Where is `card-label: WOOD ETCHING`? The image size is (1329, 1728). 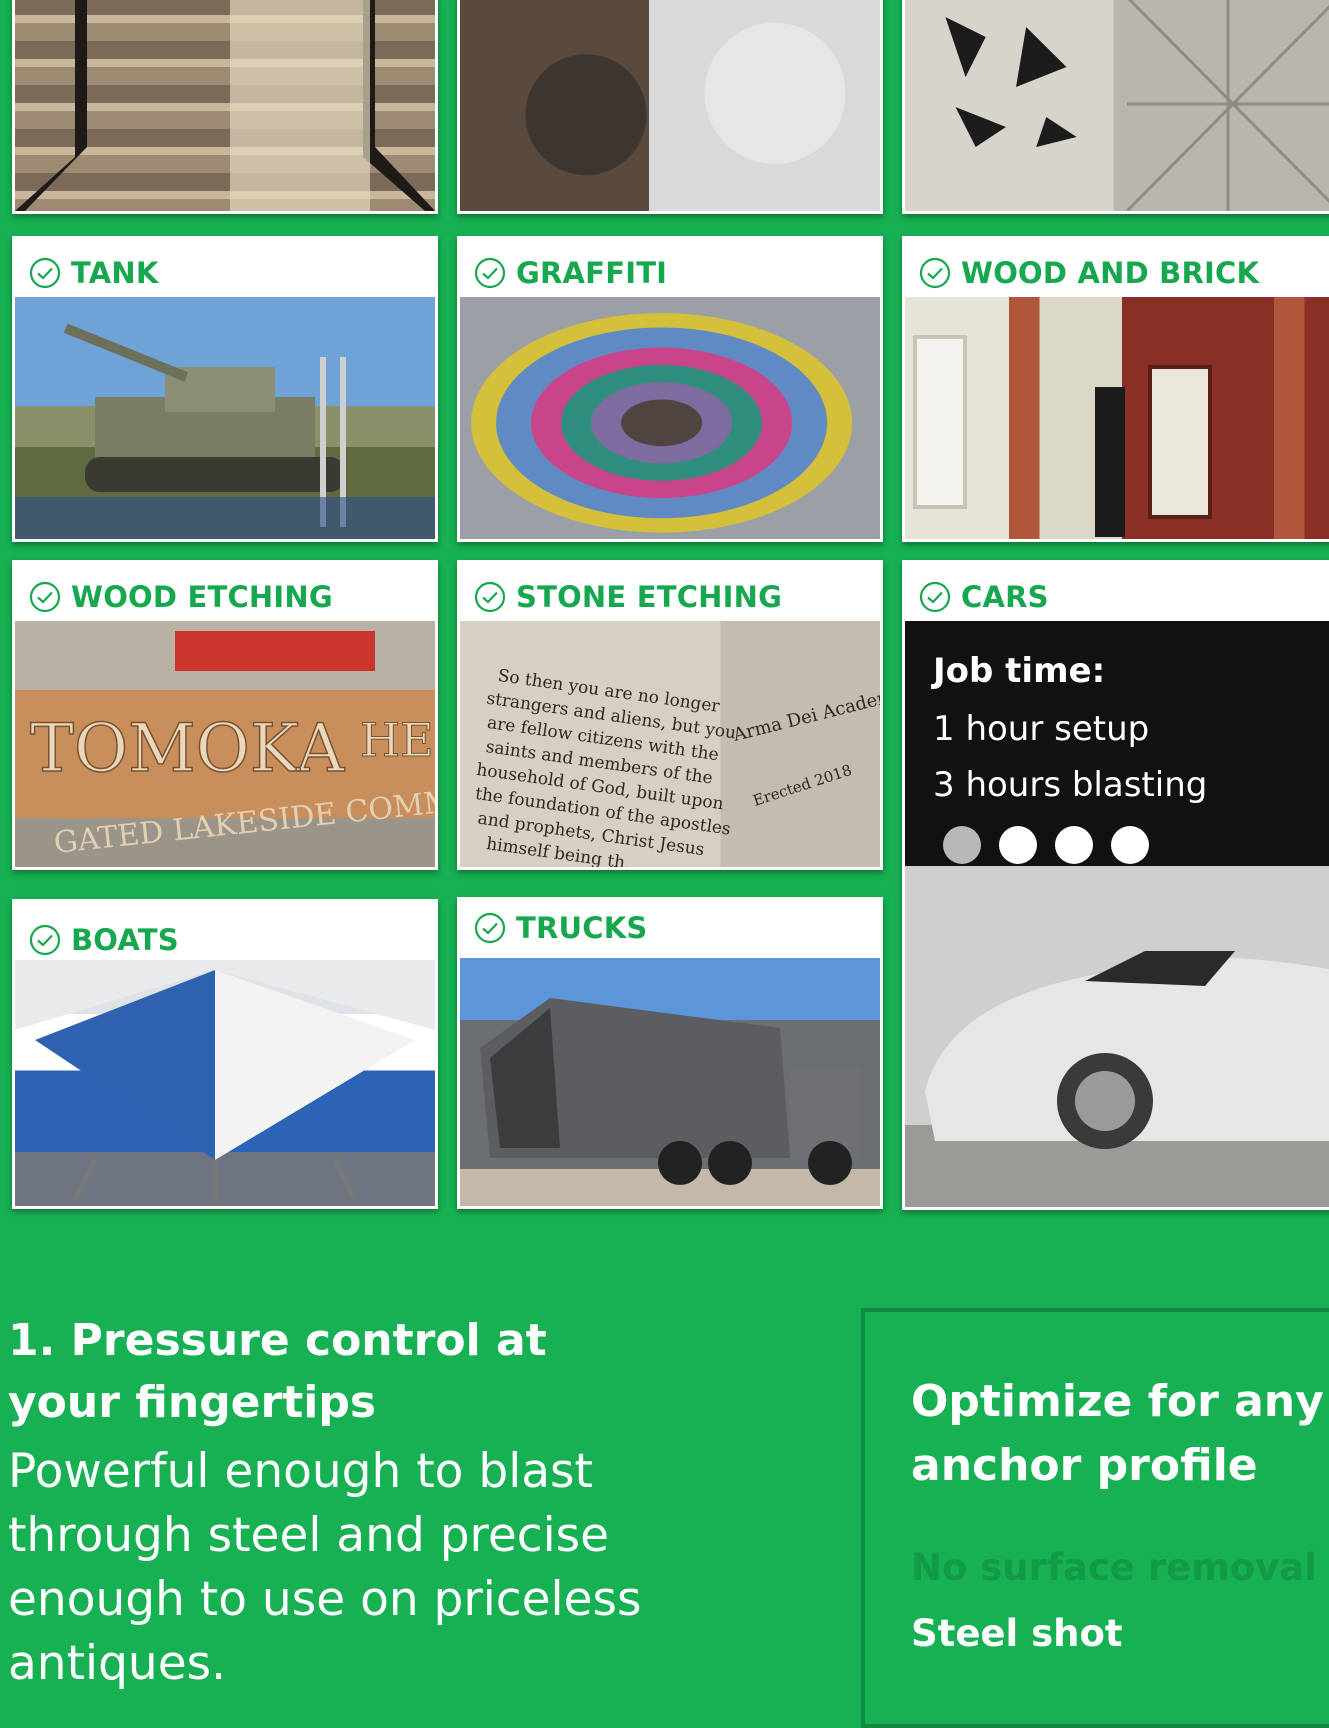 card-label: WOOD ETCHING is located at coordinates (181, 597).